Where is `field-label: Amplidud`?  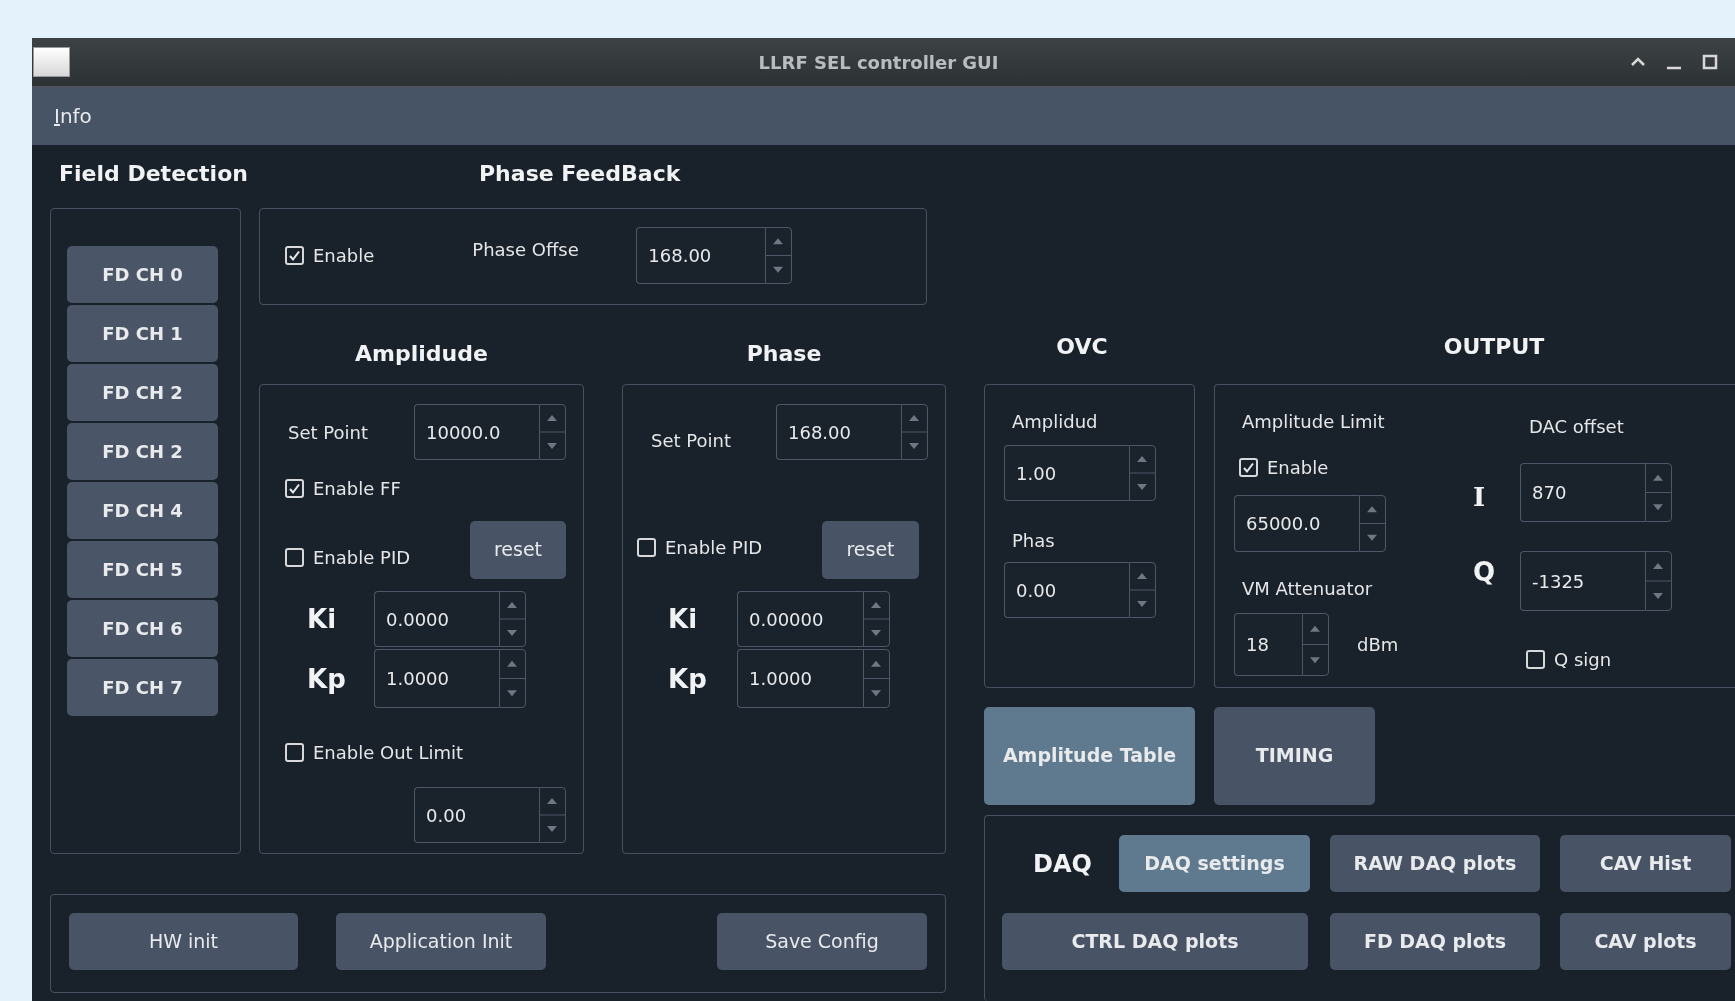 field-label: Amplidud is located at coordinates (1055, 421).